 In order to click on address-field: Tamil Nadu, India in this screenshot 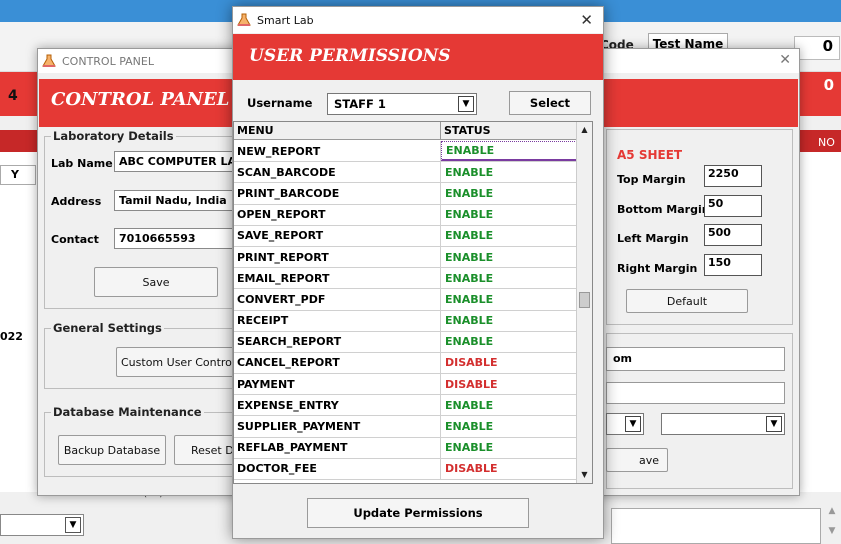, I will do `click(177, 200)`.